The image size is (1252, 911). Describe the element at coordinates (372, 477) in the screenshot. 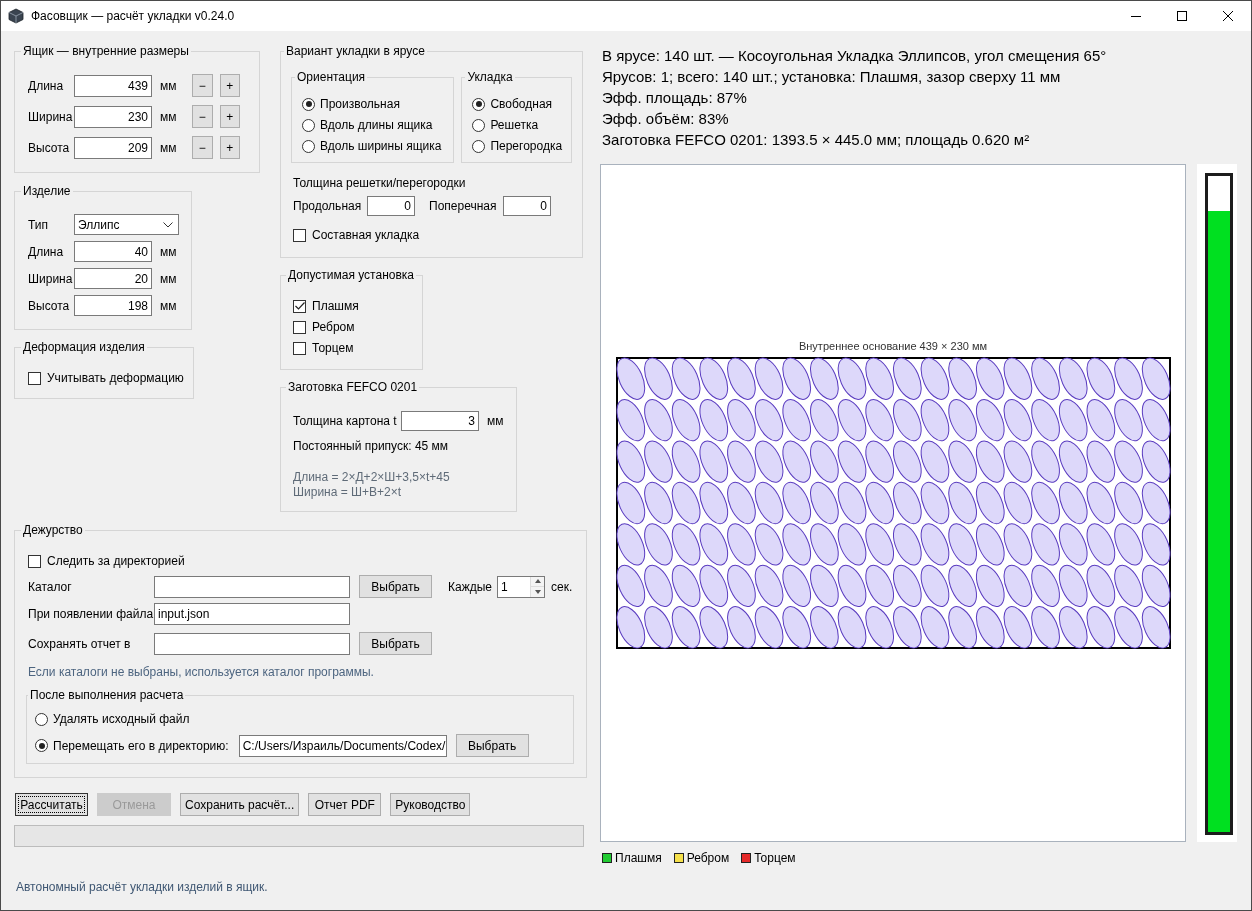

I see `formula-text: Длина = 2×Д+2×Ш+3,5×t+45` at that location.